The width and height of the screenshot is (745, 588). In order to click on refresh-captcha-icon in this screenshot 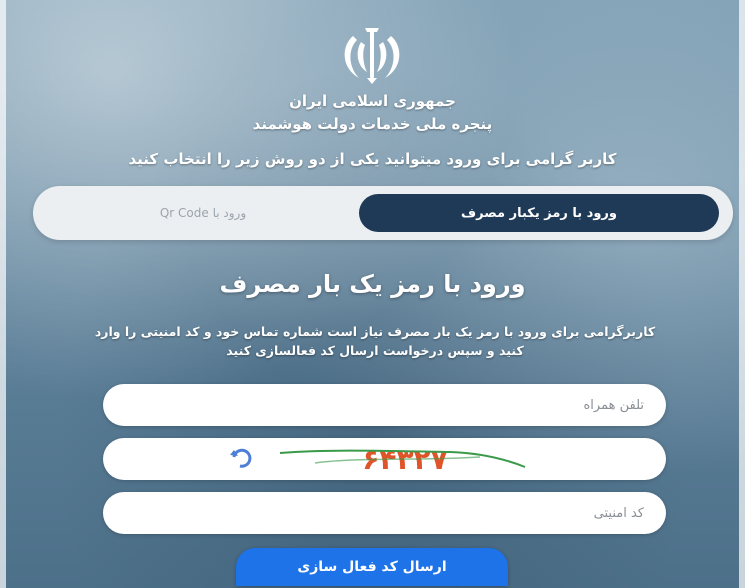, I will do `click(240, 458)`.